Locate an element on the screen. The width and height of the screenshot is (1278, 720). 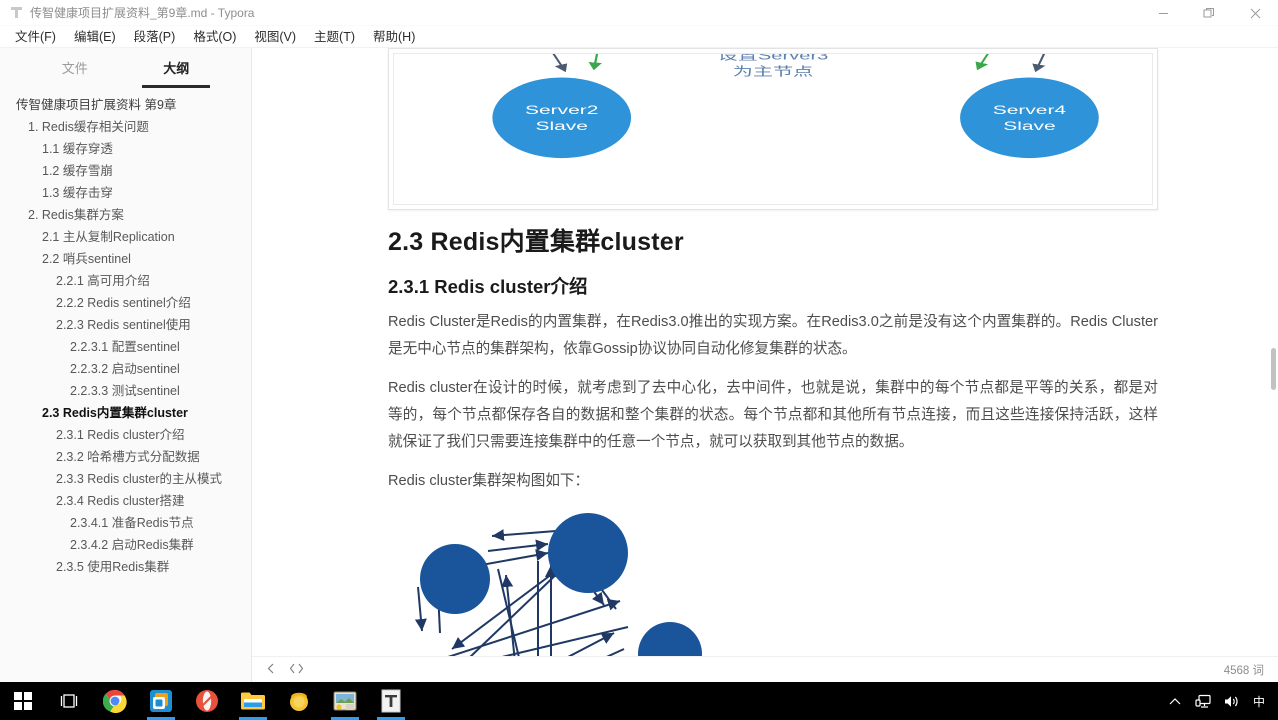
chrome-icon is located at coordinates (115, 701).